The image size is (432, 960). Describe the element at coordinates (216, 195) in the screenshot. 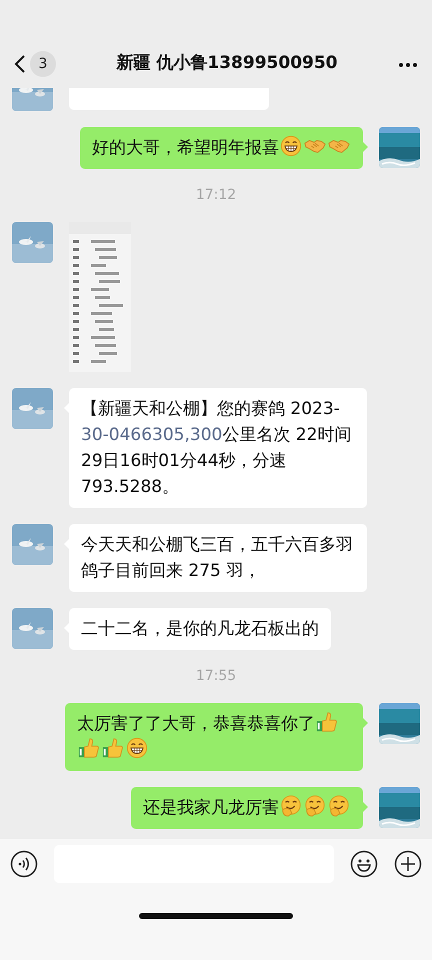

I see `timestamp: 17:12` at that location.